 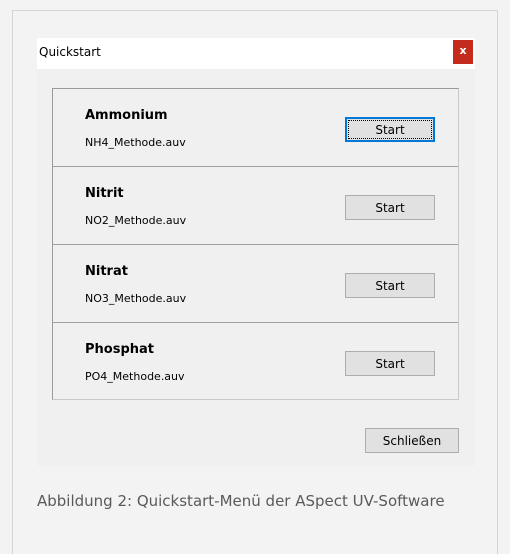 What do you see at coordinates (390, 363) in the screenshot?
I see `start-button-phosphat: Start` at bounding box center [390, 363].